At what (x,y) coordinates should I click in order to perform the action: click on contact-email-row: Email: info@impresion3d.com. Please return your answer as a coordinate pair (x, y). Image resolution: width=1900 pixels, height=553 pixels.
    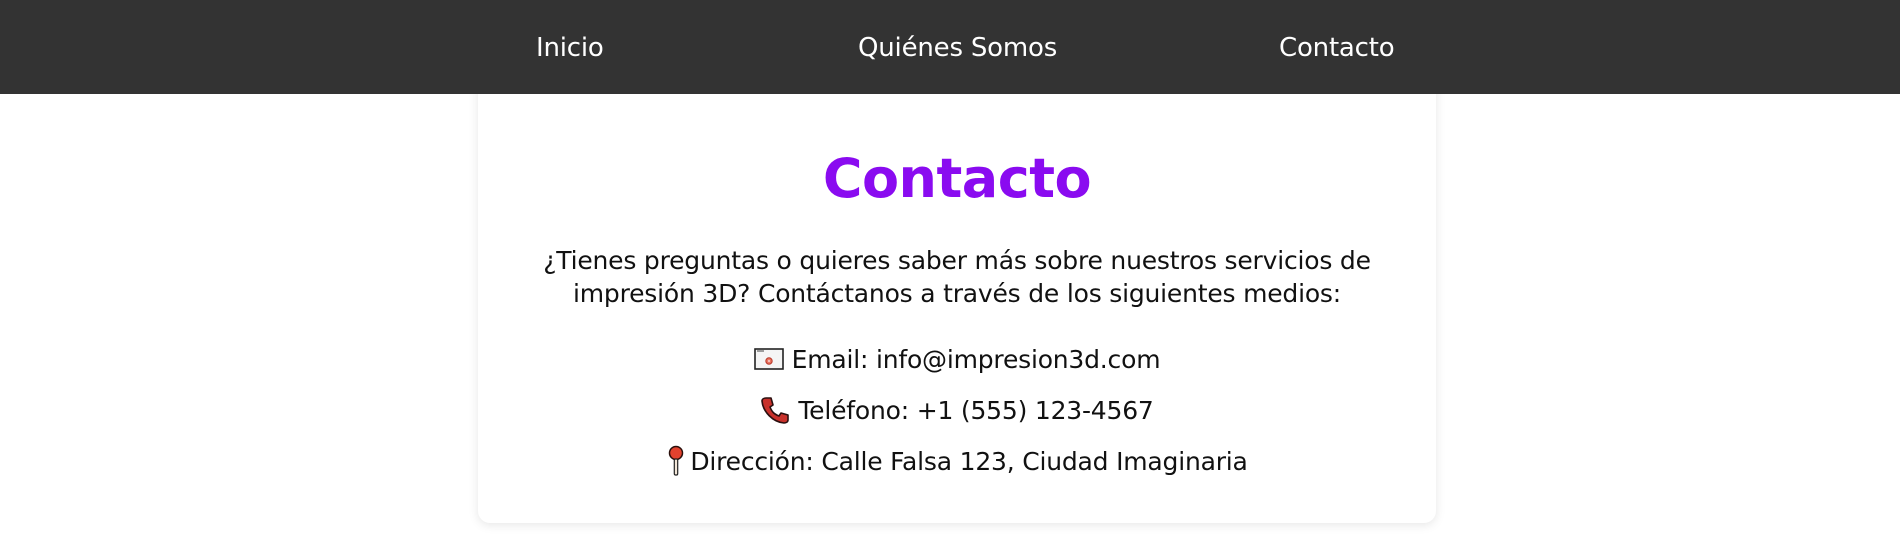
    Looking at the image, I should click on (957, 360).